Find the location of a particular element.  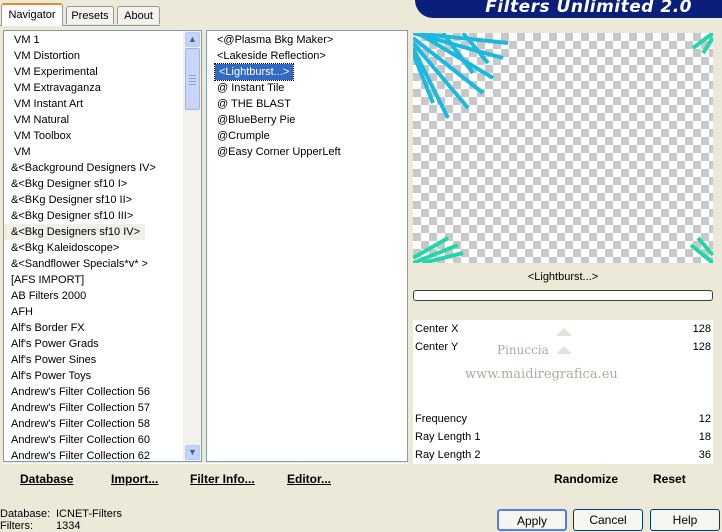

category-item: Alf's Power Grads is located at coordinates (51, 344).